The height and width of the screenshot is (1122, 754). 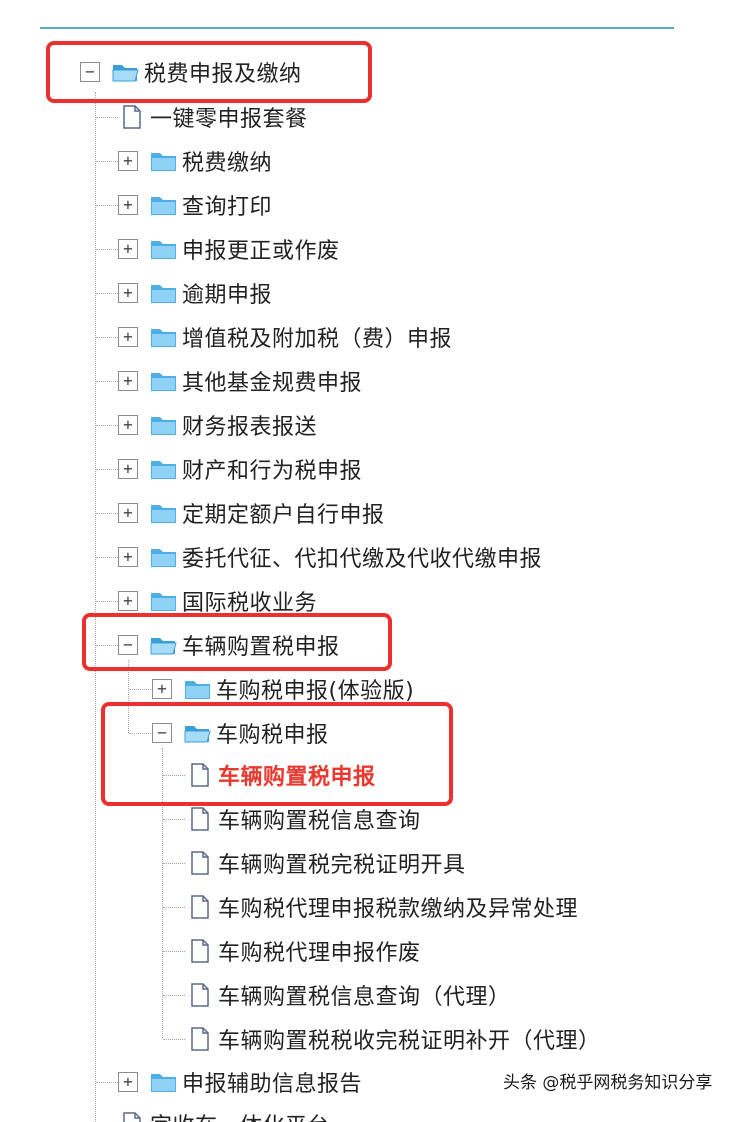 I want to click on tree-node-label: 查询打印, so click(x=227, y=207).